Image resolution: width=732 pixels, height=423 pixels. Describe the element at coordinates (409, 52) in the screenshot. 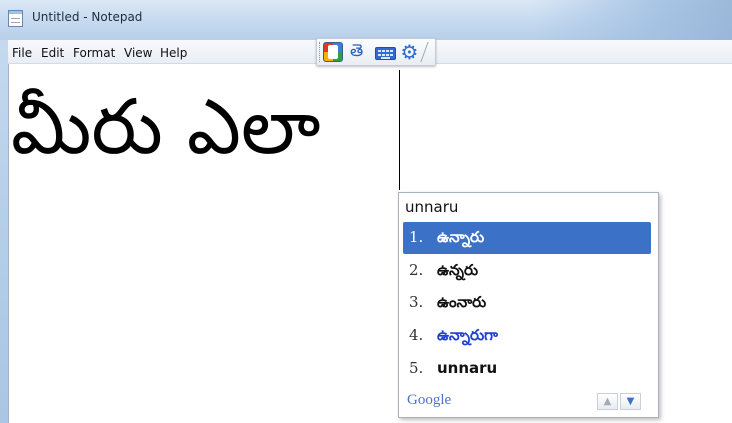

I see `gear-icon: ⚙` at that location.